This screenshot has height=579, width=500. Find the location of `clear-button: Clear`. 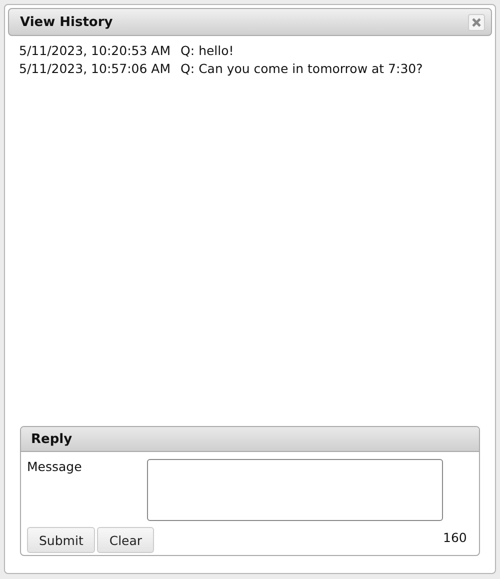

clear-button: Clear is located at coordinates (125, 540).